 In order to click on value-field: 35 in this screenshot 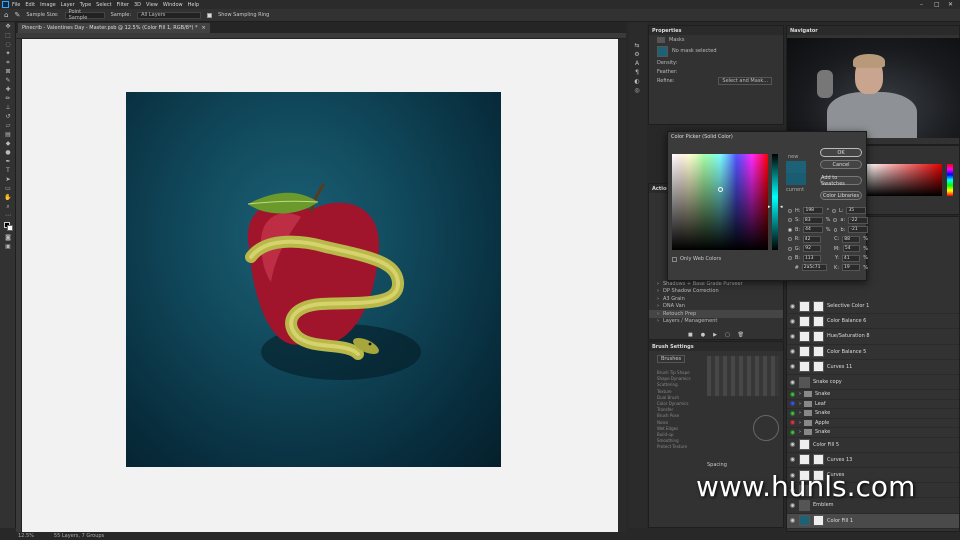, I will do `click(856, 211)`.